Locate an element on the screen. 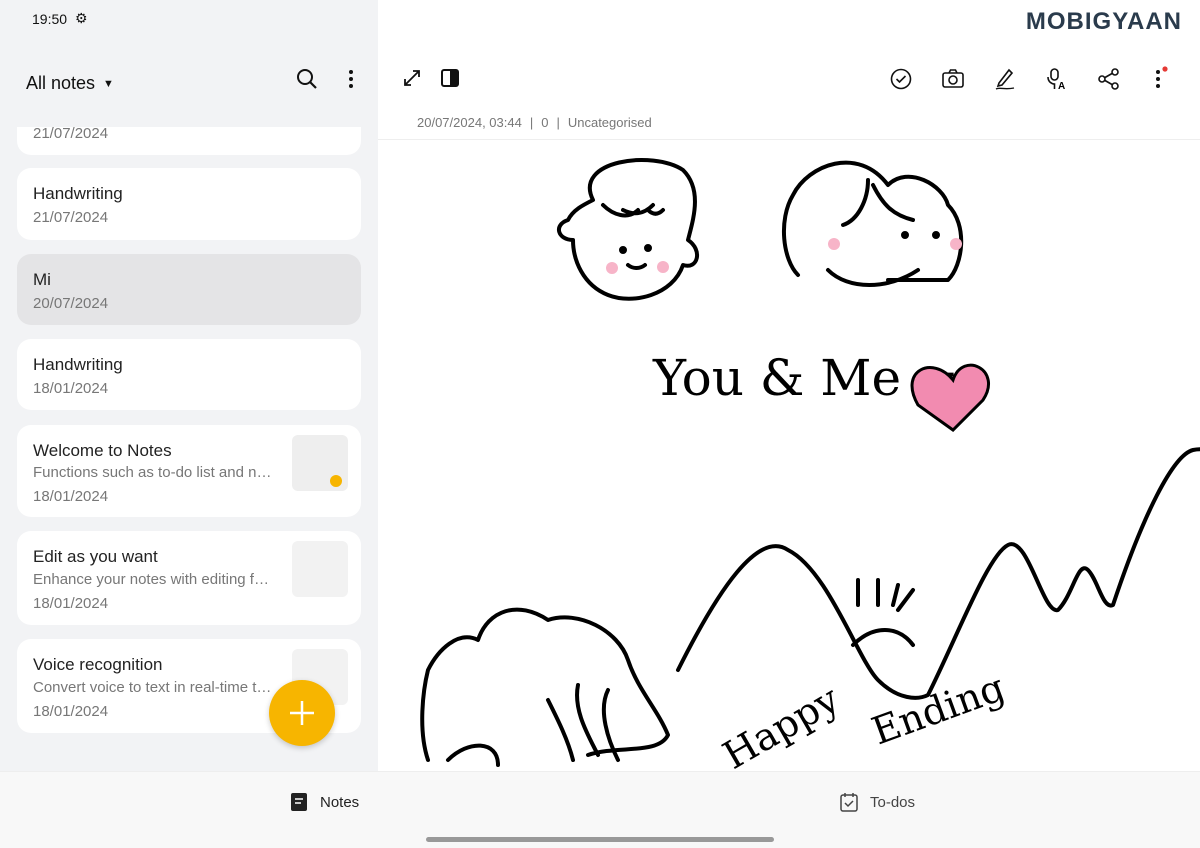 Image resolution: width=1200 pixels, height=848 pixels. handwriting-icon is located at coordinates (1005, 79).